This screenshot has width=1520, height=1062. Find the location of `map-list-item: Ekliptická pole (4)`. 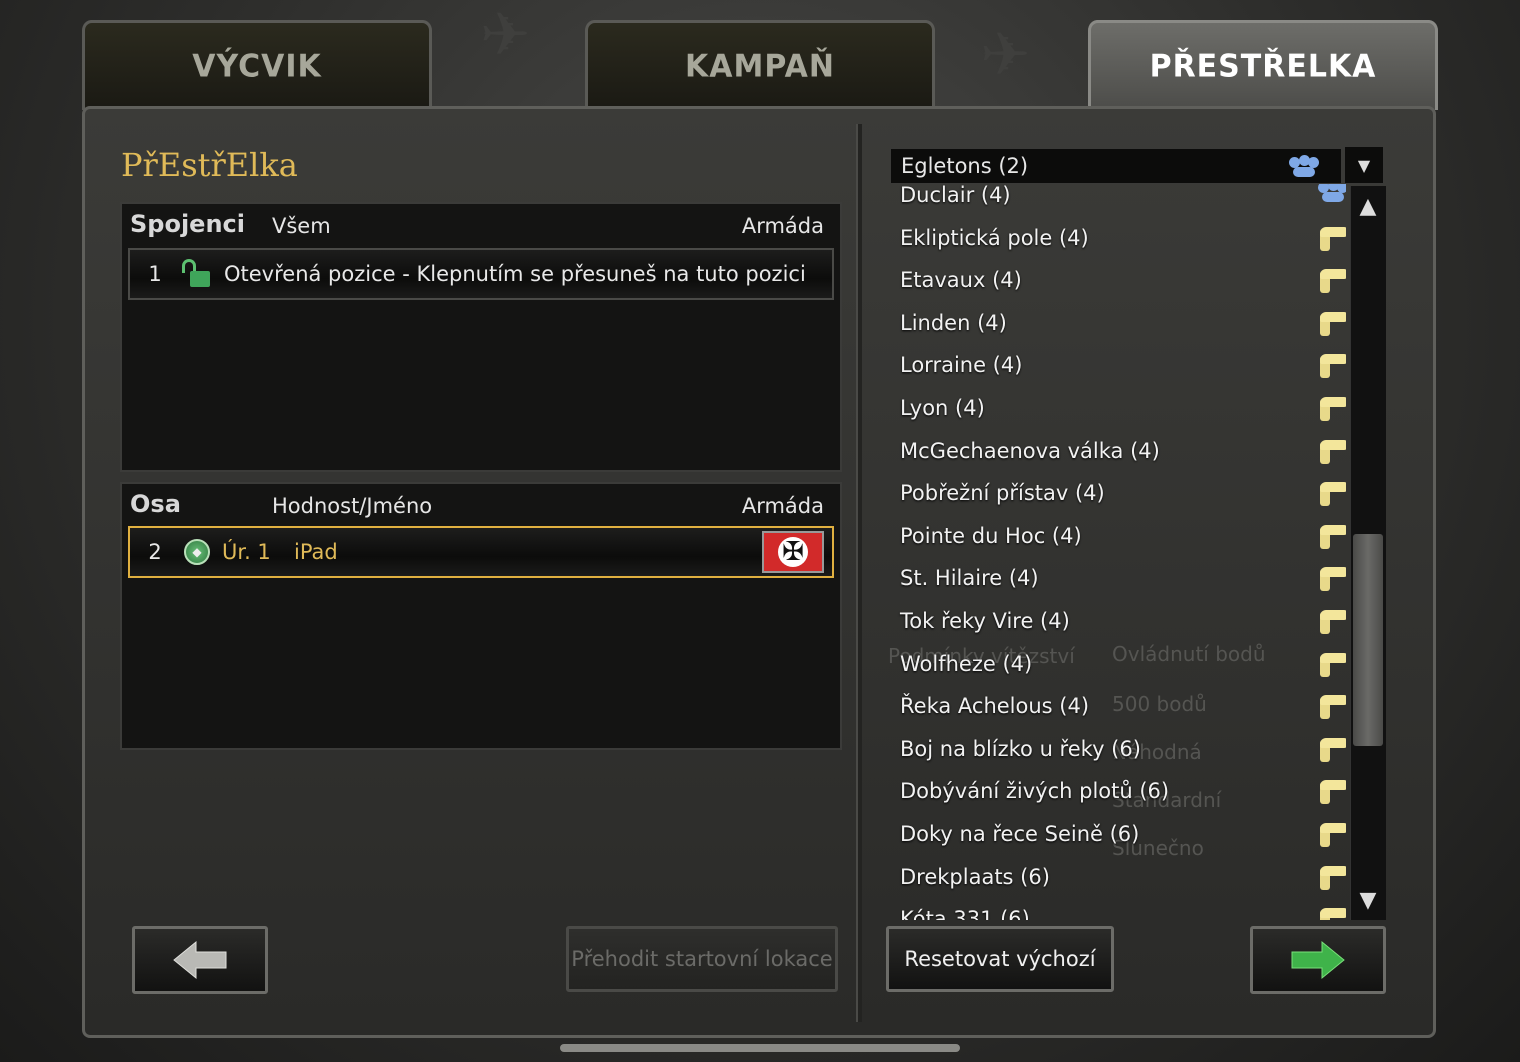

map-list-item: Ekliptická pole (4) is located at coordinates (1123, 238).